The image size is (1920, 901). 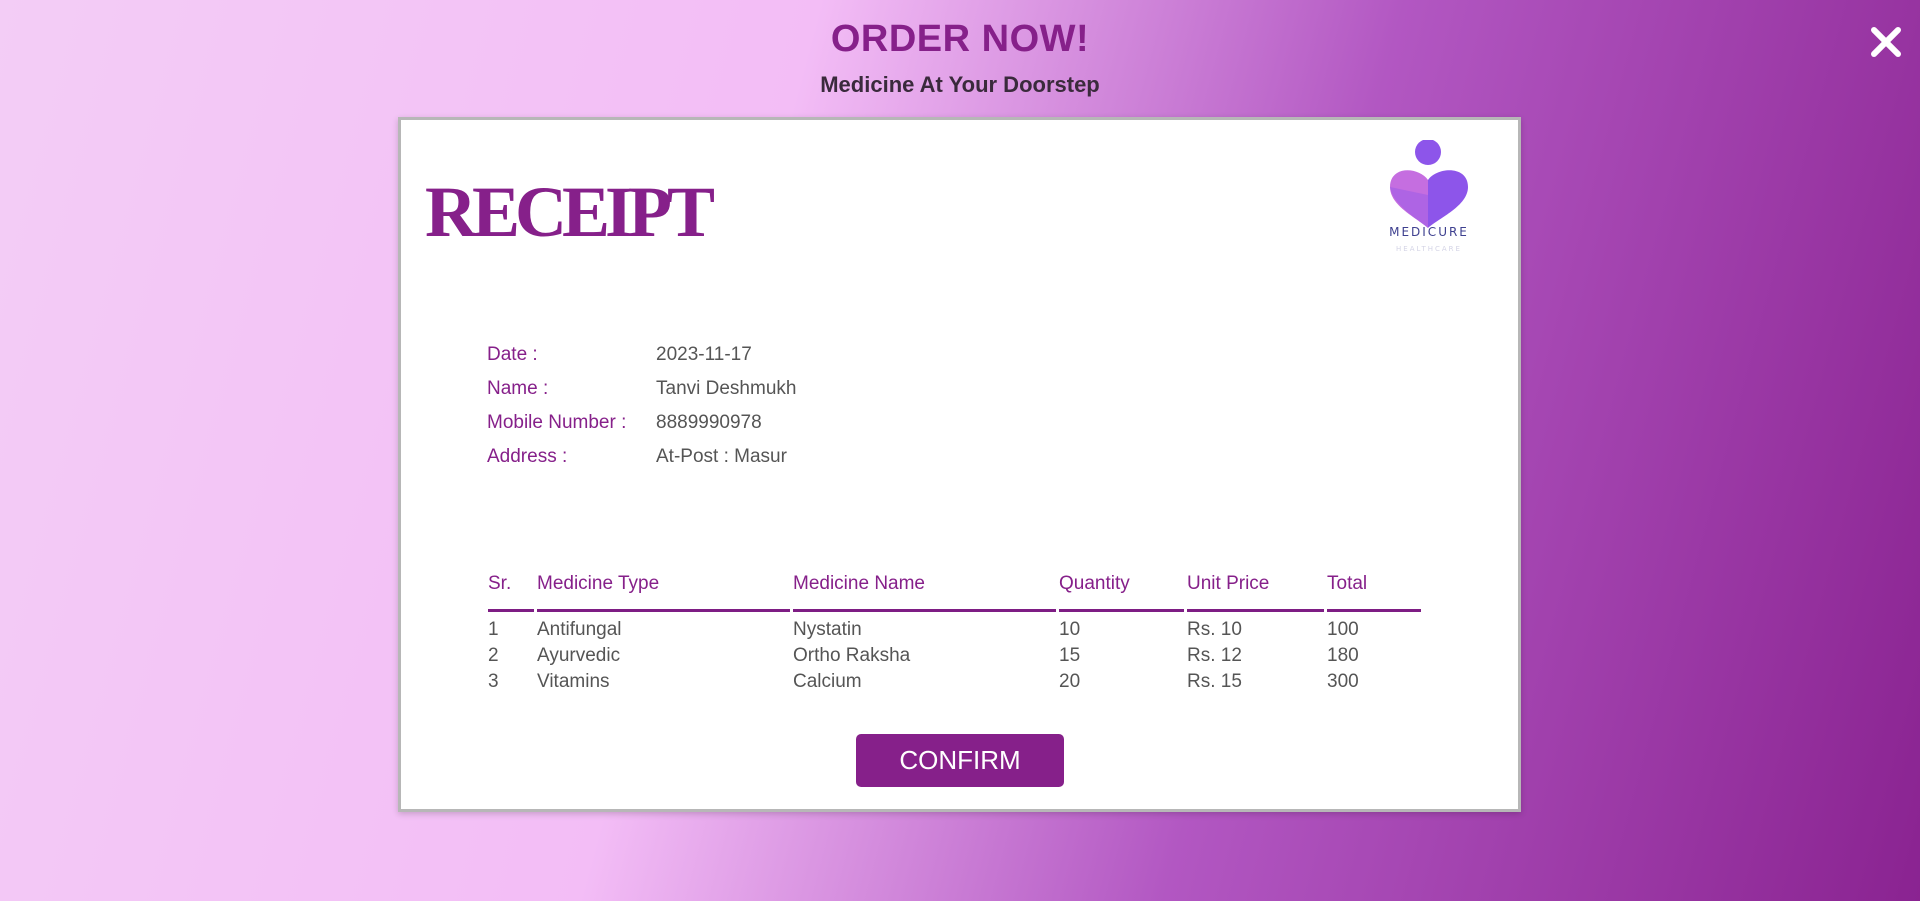 I want to click on cell-medicine-name: Ortho Raksha, so click(x=852, y=655).